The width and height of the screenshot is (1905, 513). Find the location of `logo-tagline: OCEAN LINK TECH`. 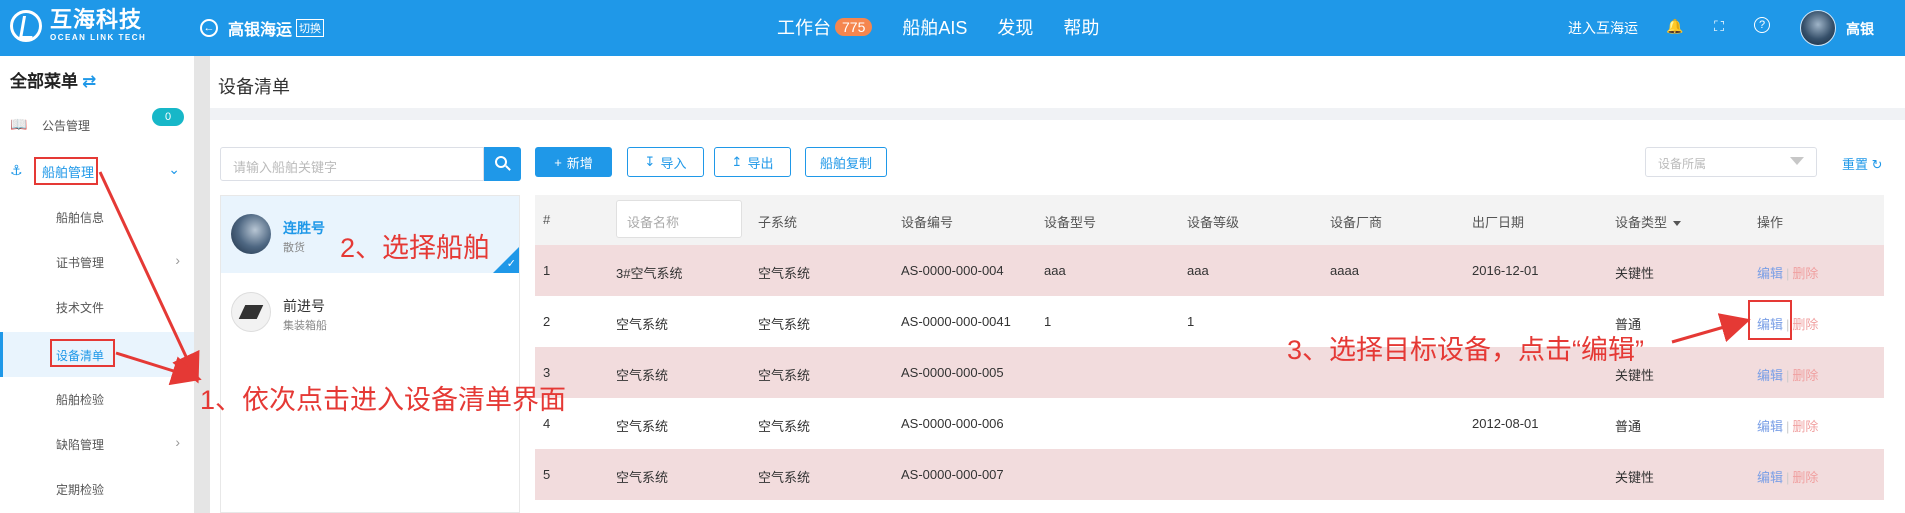

logo-tagline: OCEAN LINK TECH is located at coordinates (98, 37).